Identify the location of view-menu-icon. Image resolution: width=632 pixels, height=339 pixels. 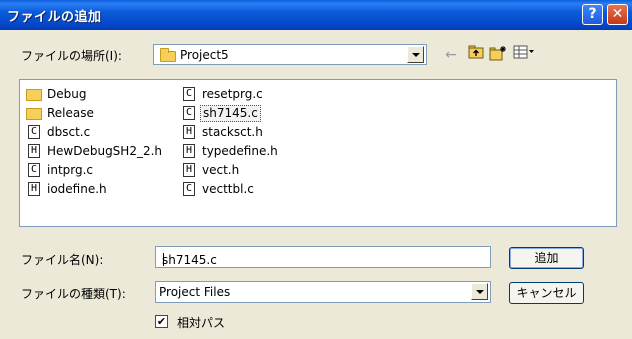
(524, 55).